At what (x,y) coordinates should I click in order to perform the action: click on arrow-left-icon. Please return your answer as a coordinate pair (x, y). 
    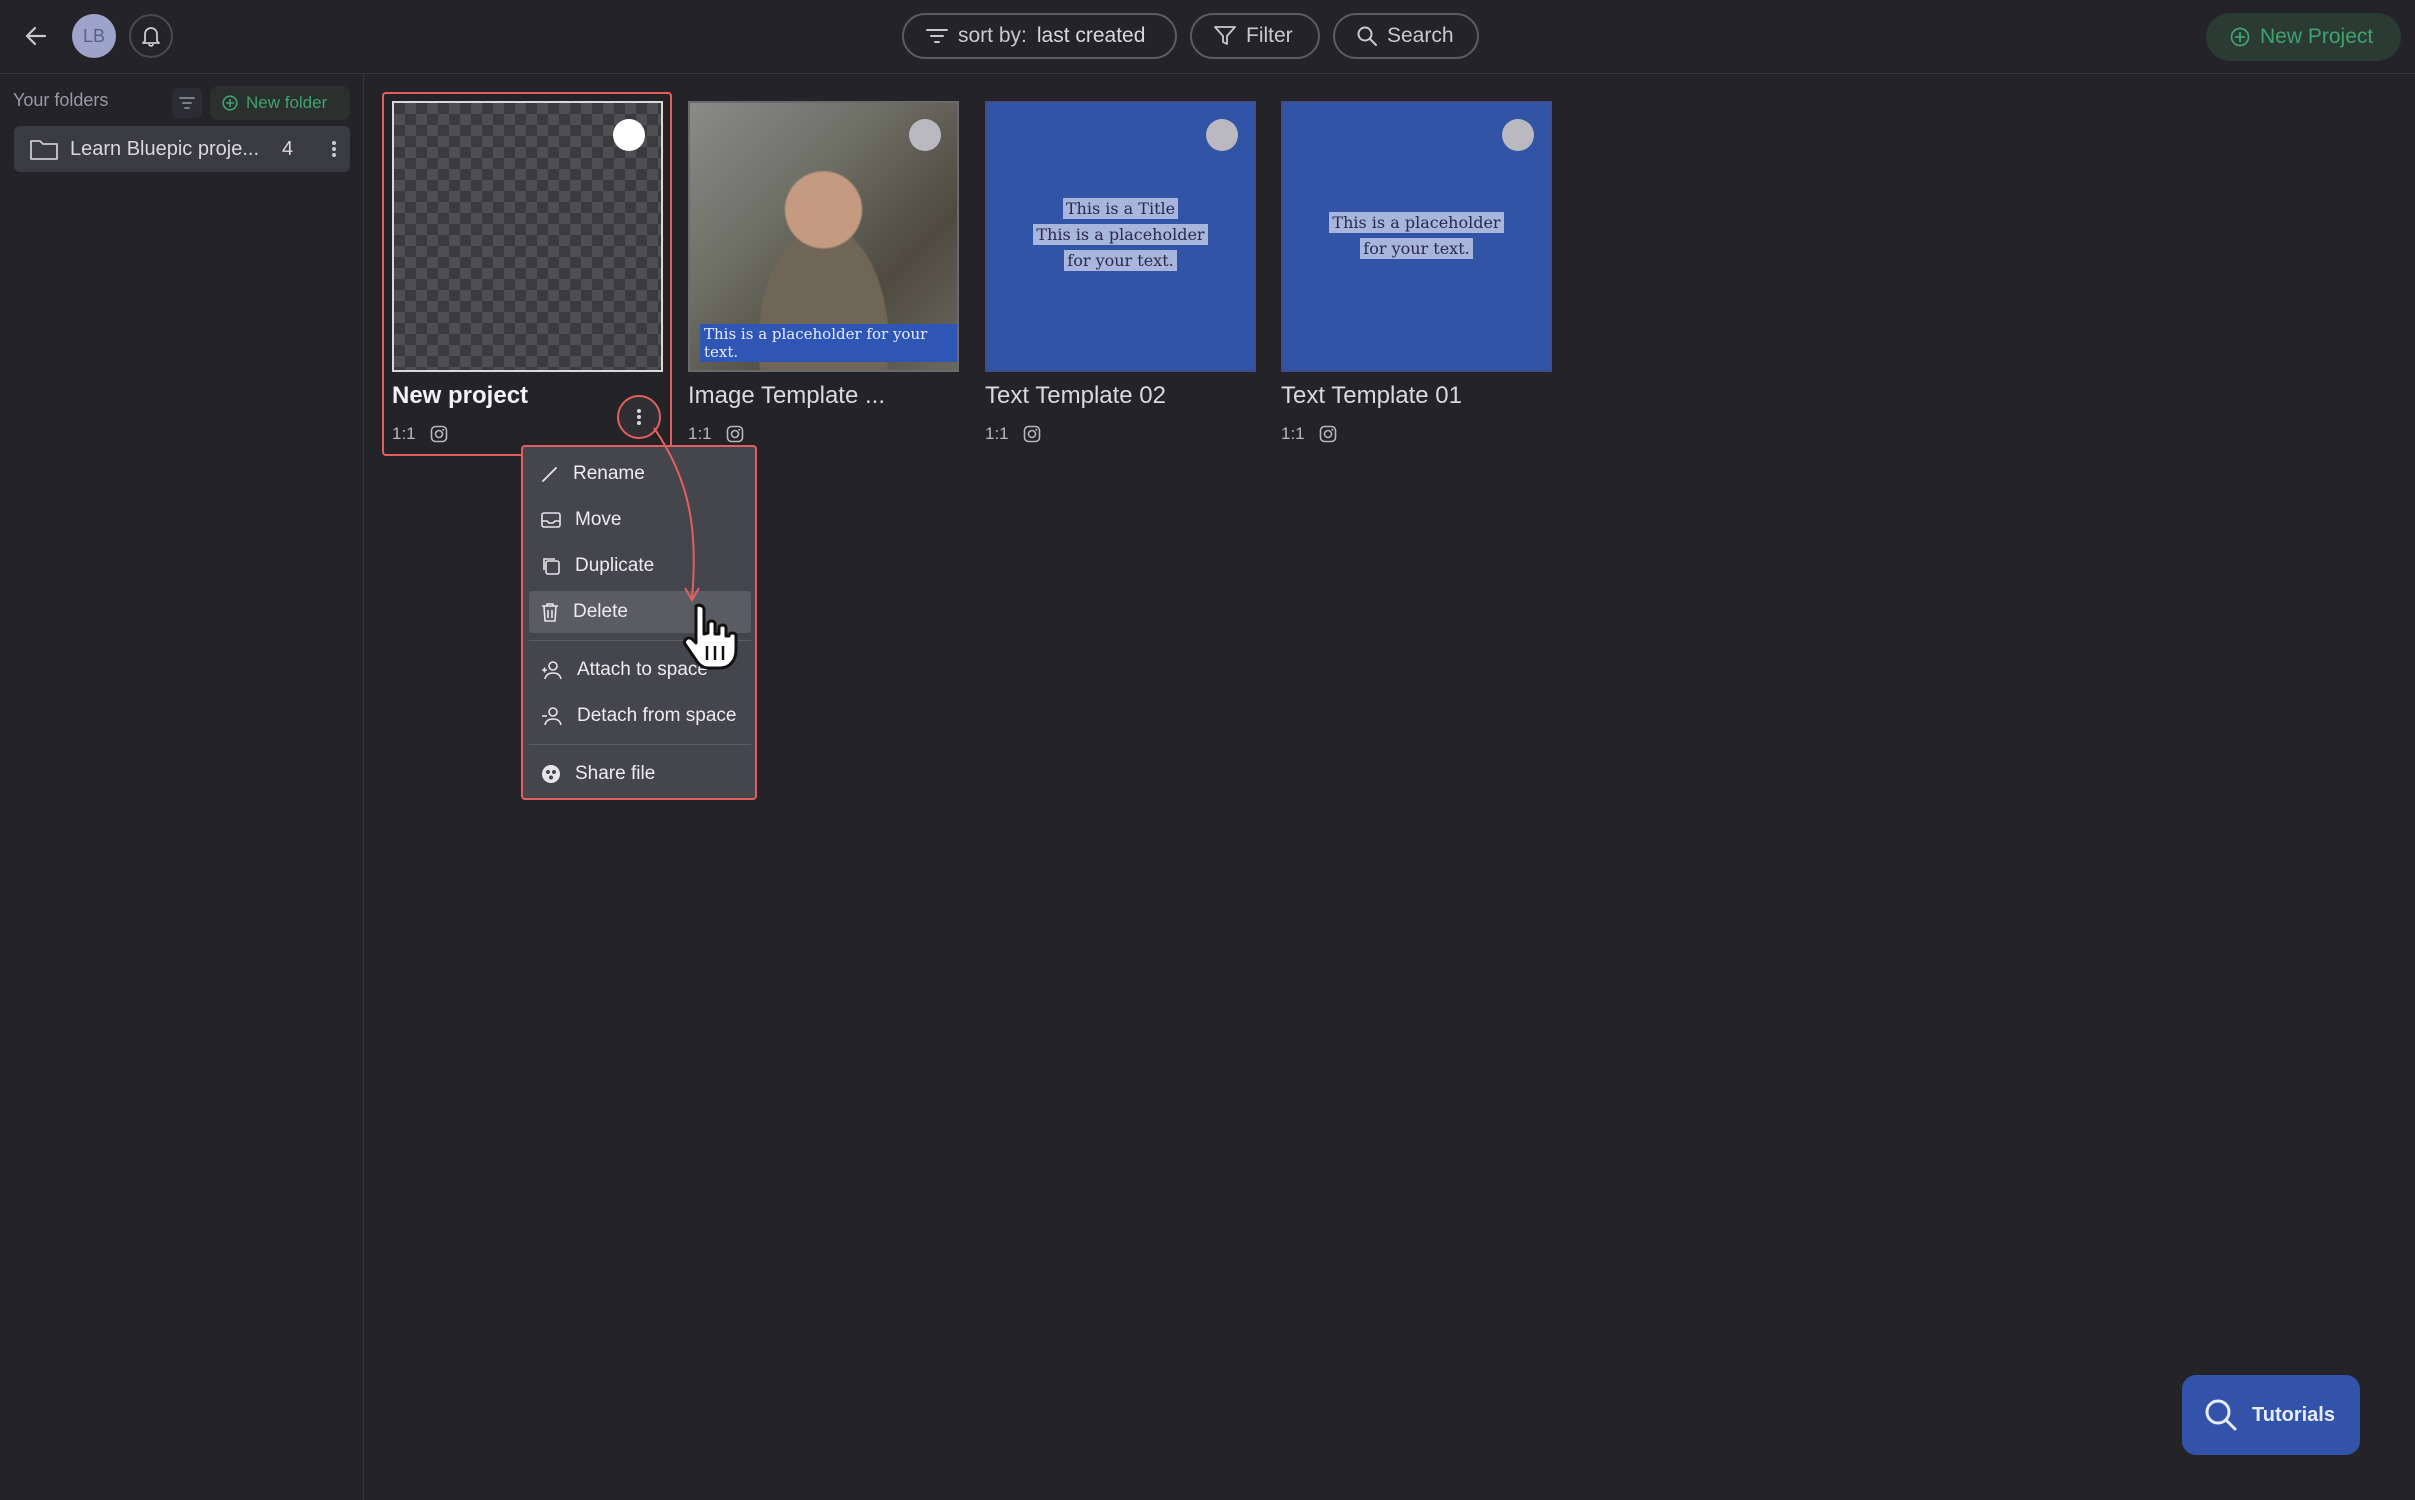
    Looking at the image, I should click on (36, 36).